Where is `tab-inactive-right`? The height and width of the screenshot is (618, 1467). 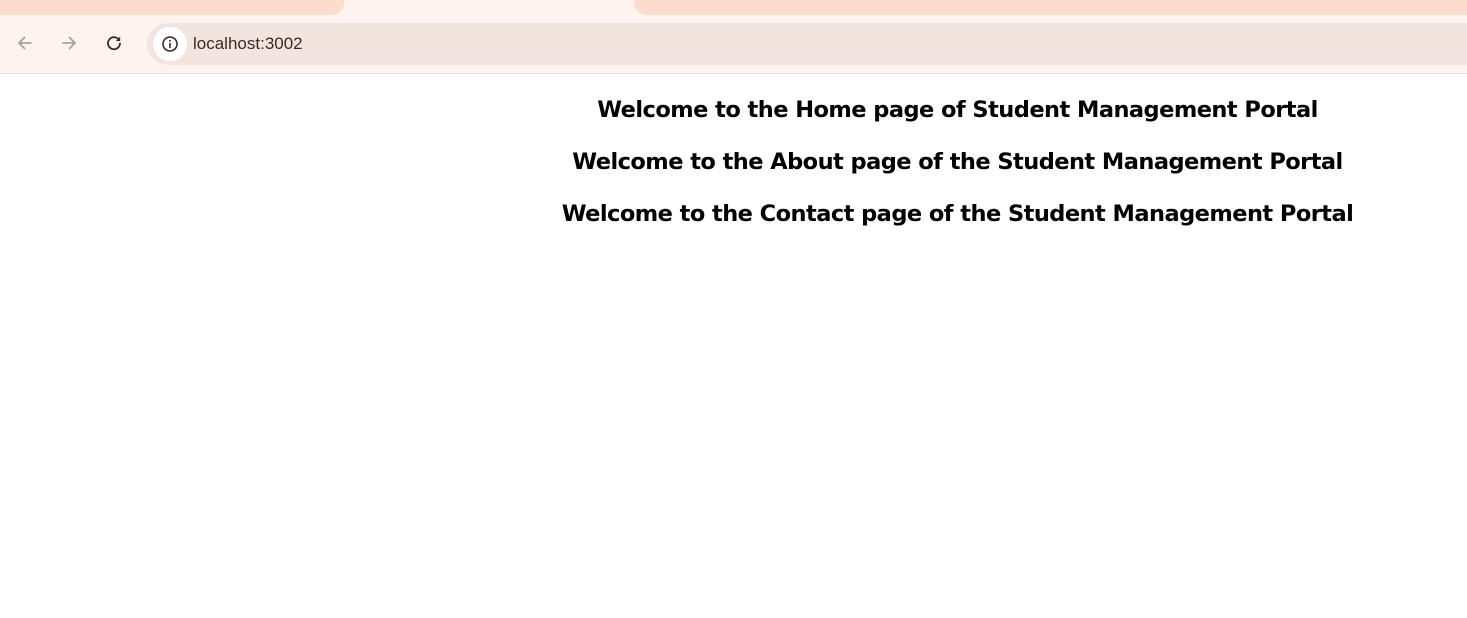 tab-inactive-right is located at coordinates (1050, 7).